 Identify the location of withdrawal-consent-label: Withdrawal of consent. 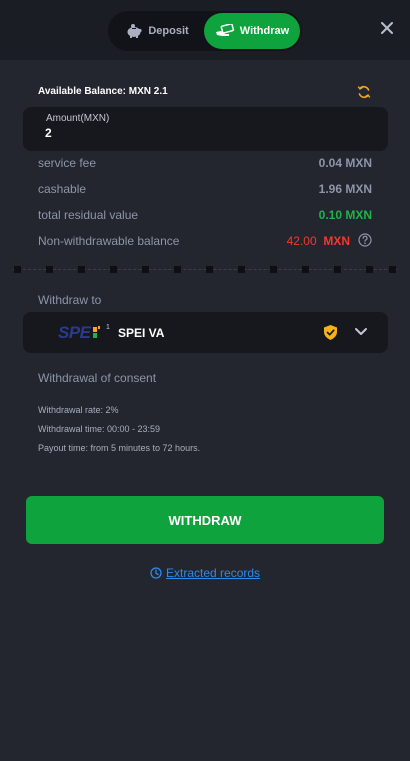
(97, 378).